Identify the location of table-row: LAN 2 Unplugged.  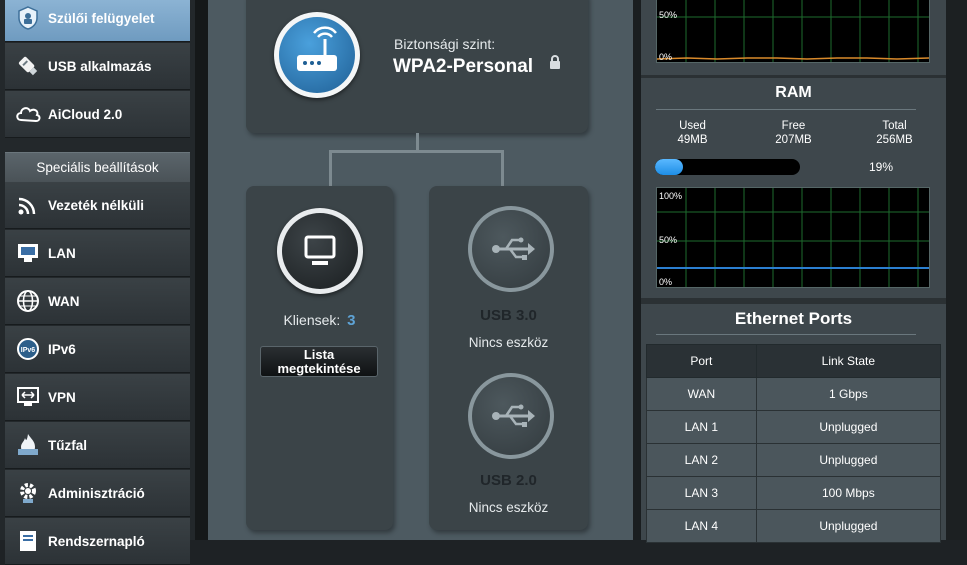
(794, 460).